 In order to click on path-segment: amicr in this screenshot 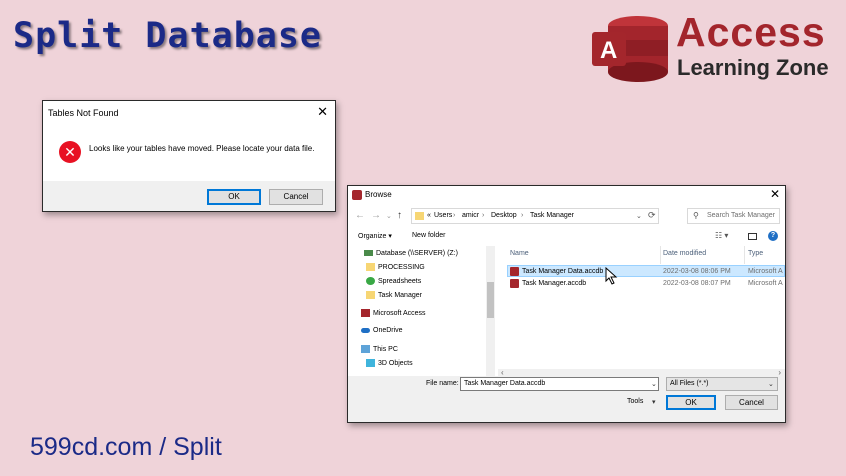, I will do `click(470, 215)`.